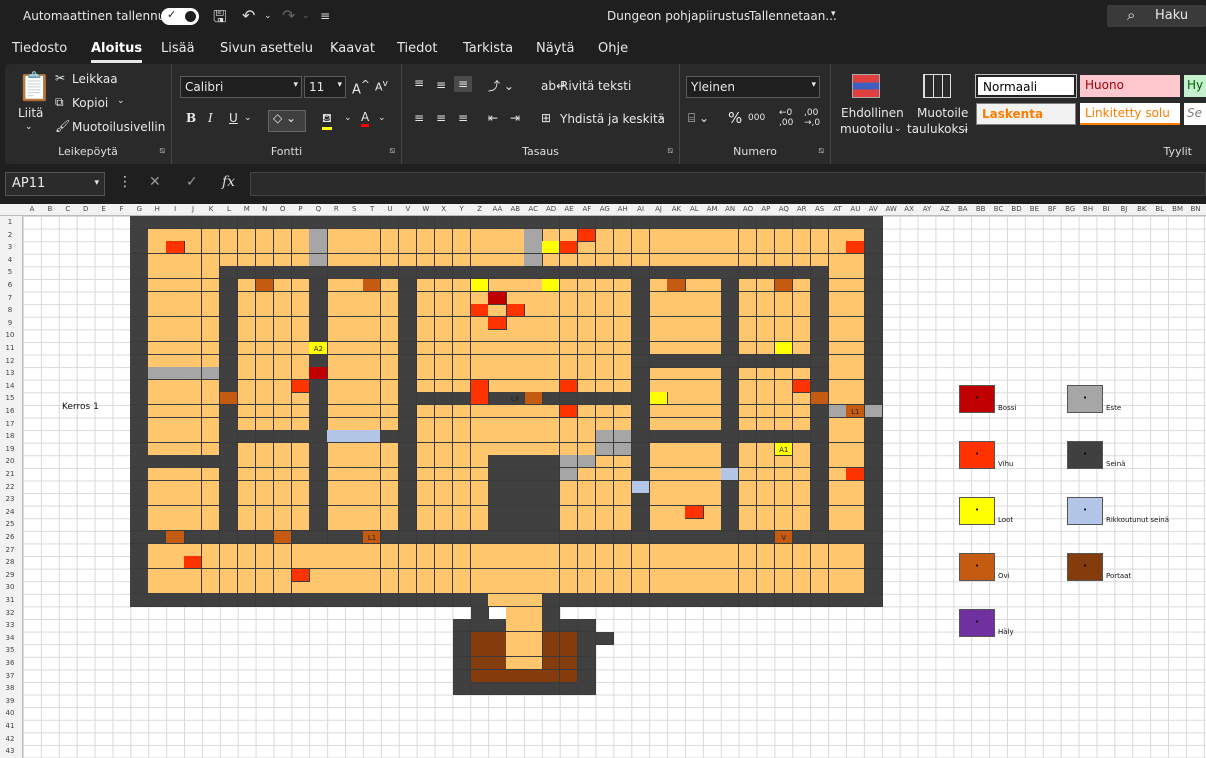  Describe the element at coordinates (157, 209) in the screenshot. I see `column-header: H` at that location.